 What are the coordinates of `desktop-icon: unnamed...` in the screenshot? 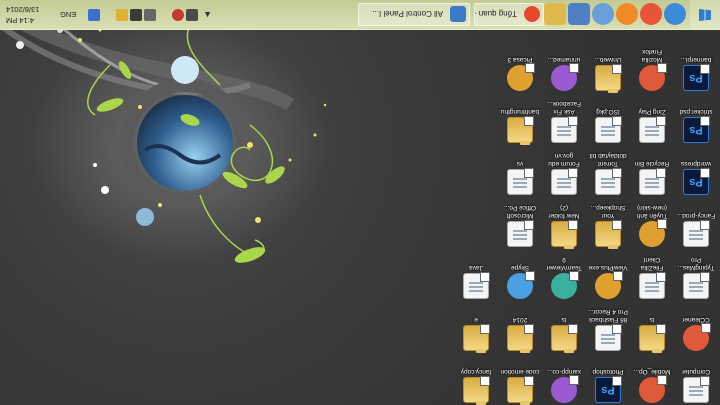 It's located at (564, 65).